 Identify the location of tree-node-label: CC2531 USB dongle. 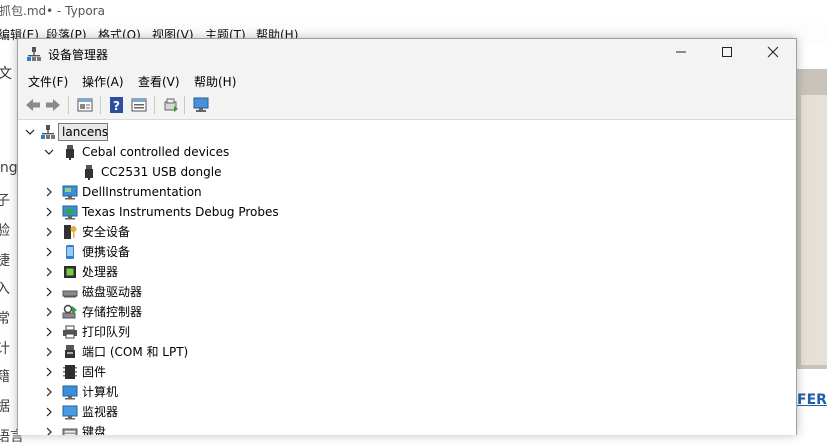
(161, 172).